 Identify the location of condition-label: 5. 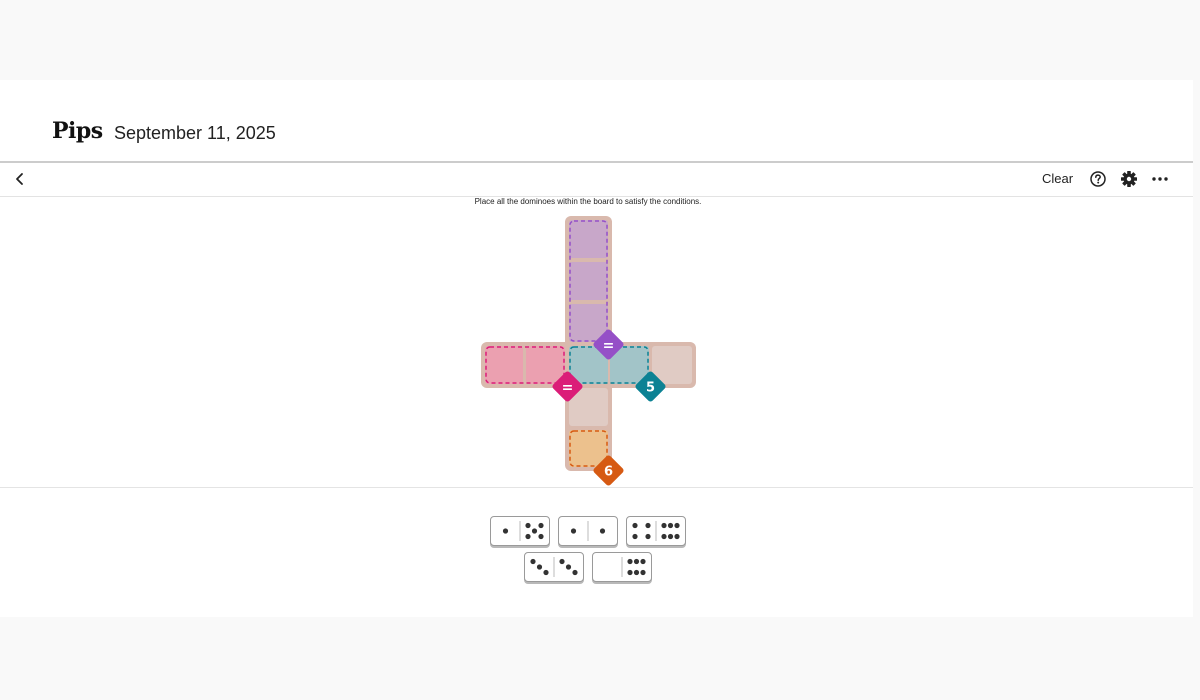
(650, 388).